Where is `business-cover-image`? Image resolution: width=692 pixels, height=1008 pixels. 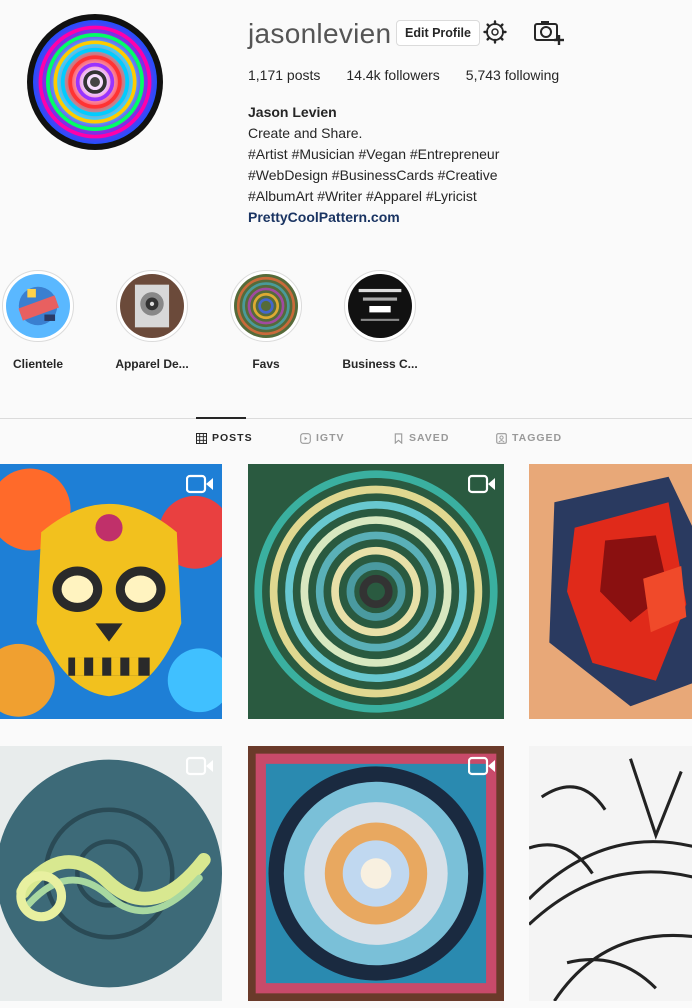 business-cover-image is located at coordinates (380, 306).